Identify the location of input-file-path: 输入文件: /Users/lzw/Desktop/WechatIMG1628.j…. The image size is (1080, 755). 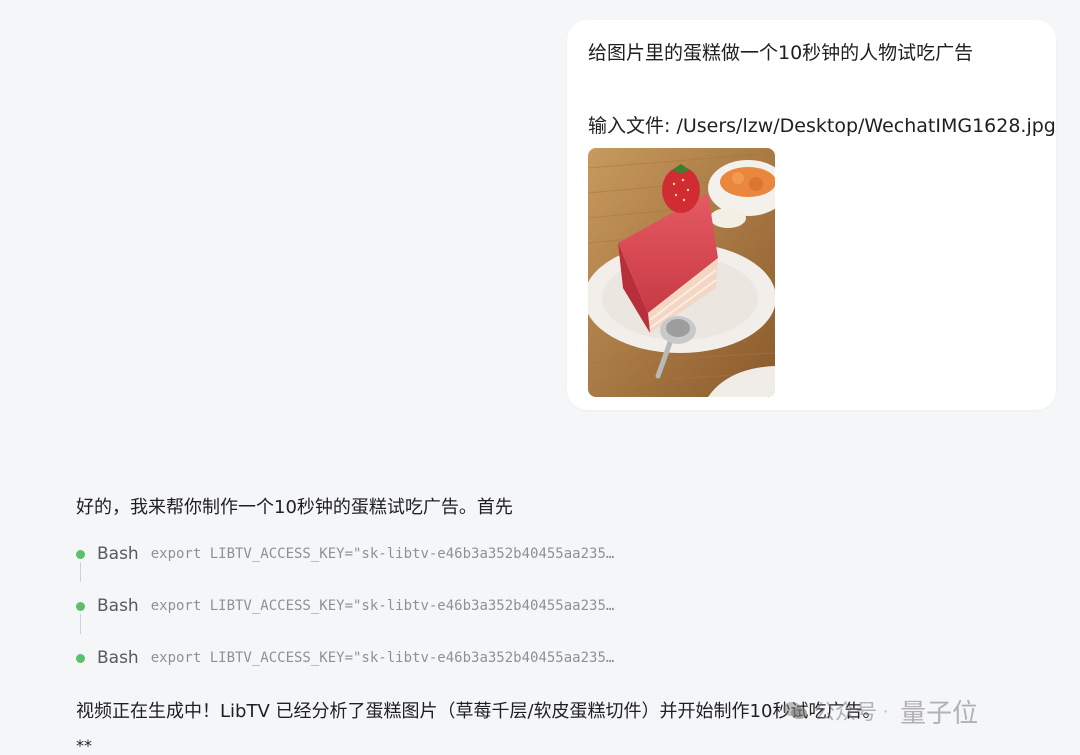
(822, 126).